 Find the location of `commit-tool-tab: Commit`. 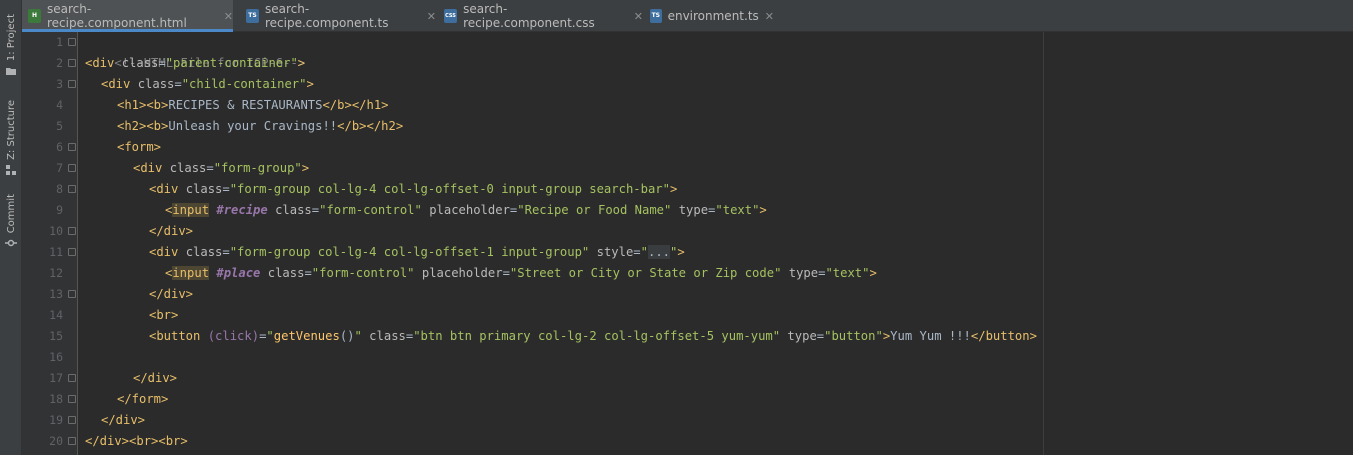

commit-tool-tab: Commit is located at coordinates (11, 221).